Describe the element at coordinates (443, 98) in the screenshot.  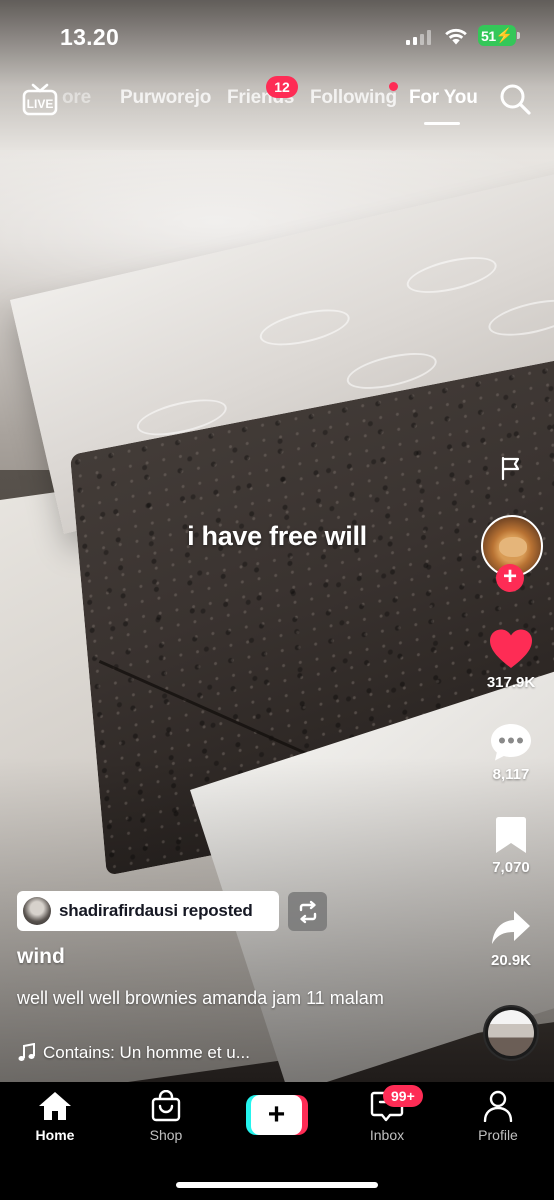
I see `tab-for-you: For You` at that location.